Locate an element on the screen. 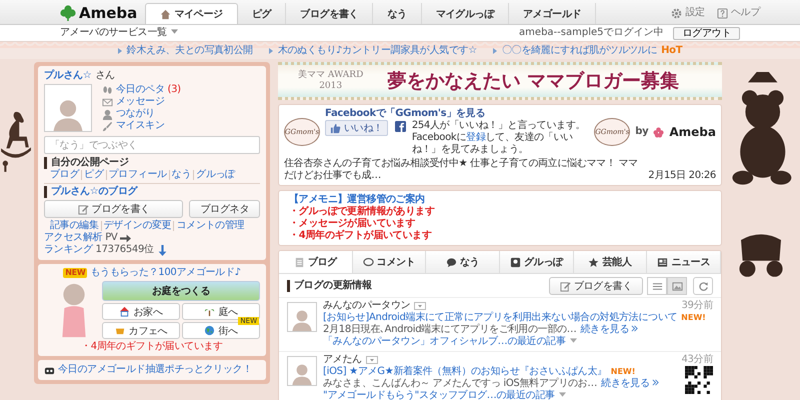 The height and width of the screenshot is (400, 800). ticker-link: 鈴木えみ、夫との写真初公開 is located at coordinates (185, 50).